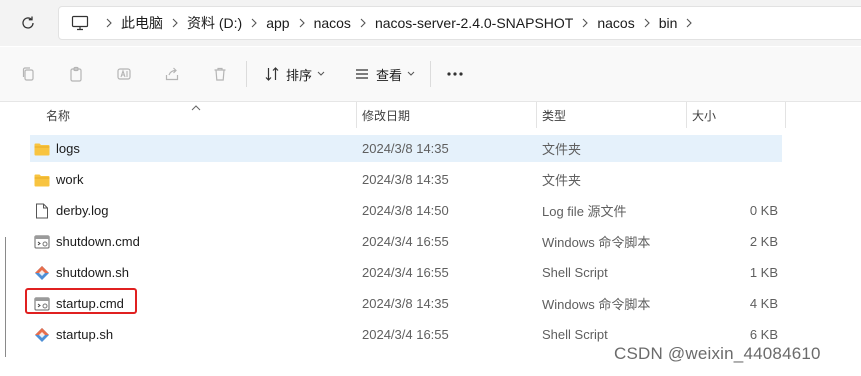 The width and height of the screenshot is (861, 376). I want to click on refresh-icon, so click(28, 22).